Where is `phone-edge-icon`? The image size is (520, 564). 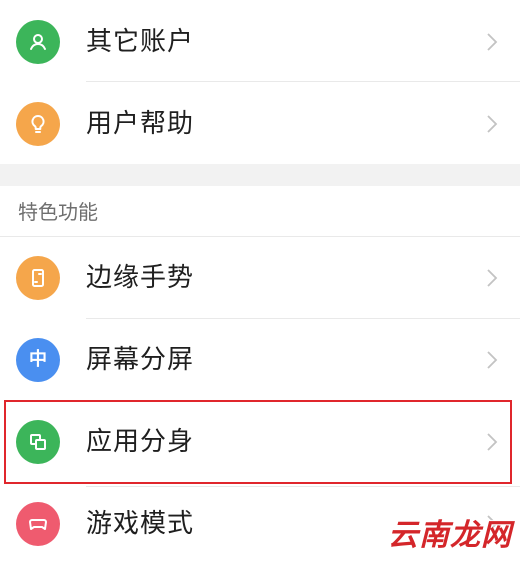 phone-edge-icon is located at coordinates (38, 278).